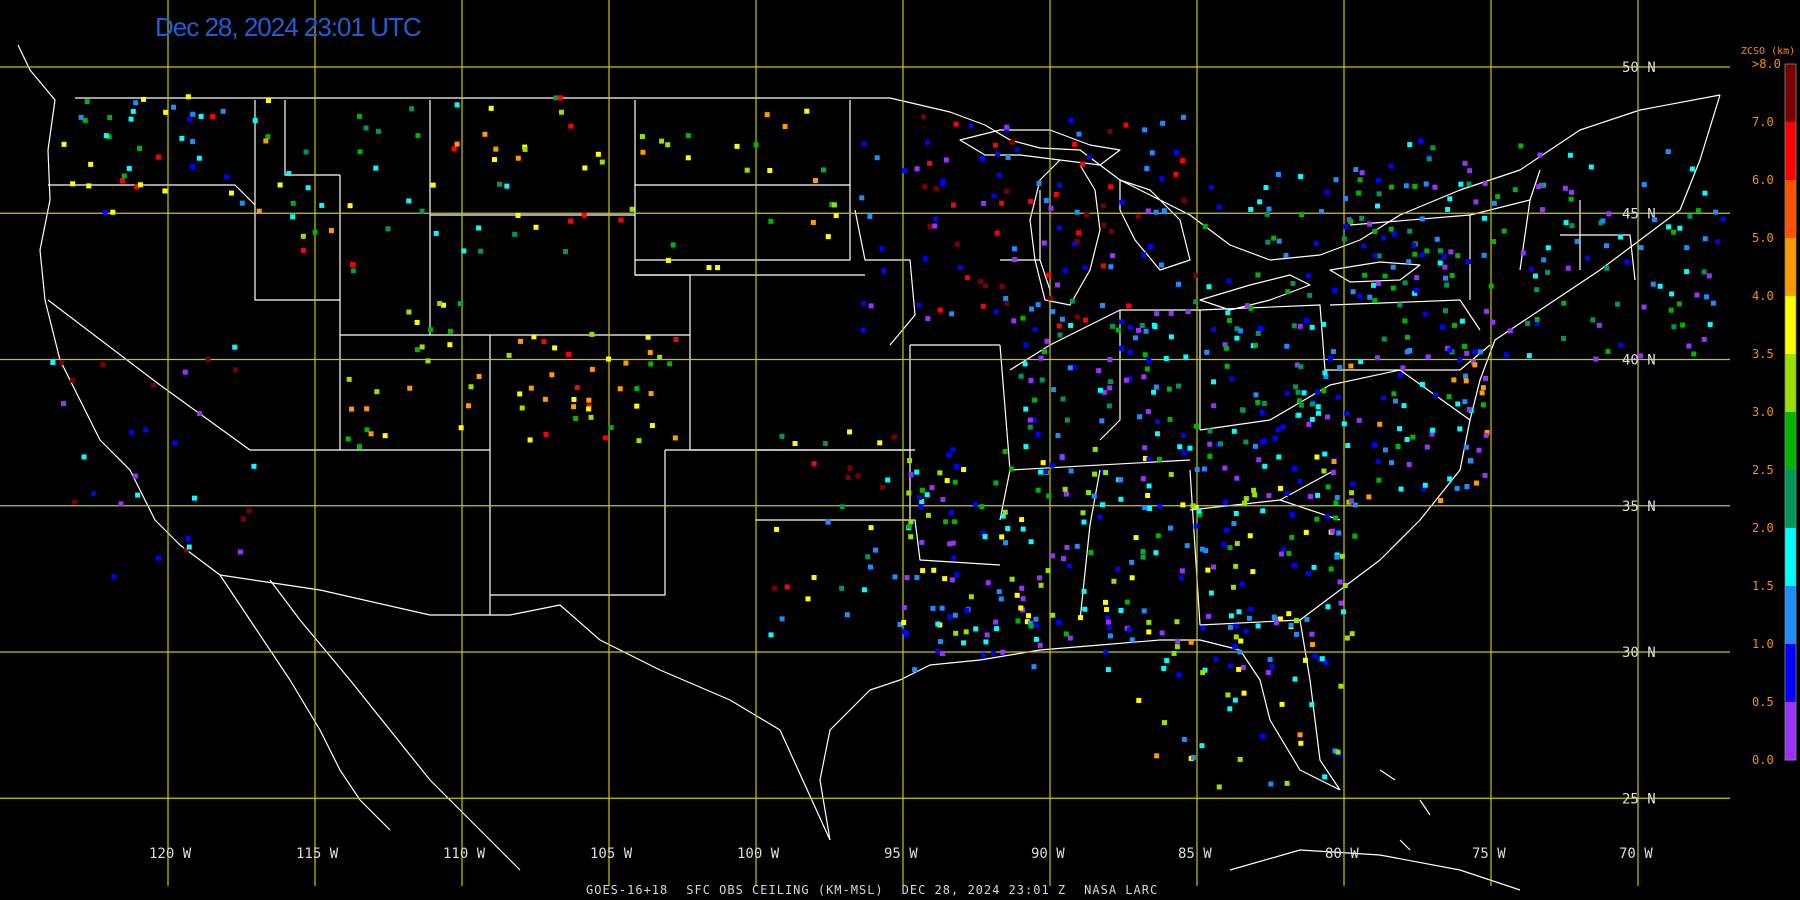 The width and height of the screenshot is (1800, 900). Describe the element at coordinates (395, 725) in the screenshot. I see `mexico-interior-coast` at that location.